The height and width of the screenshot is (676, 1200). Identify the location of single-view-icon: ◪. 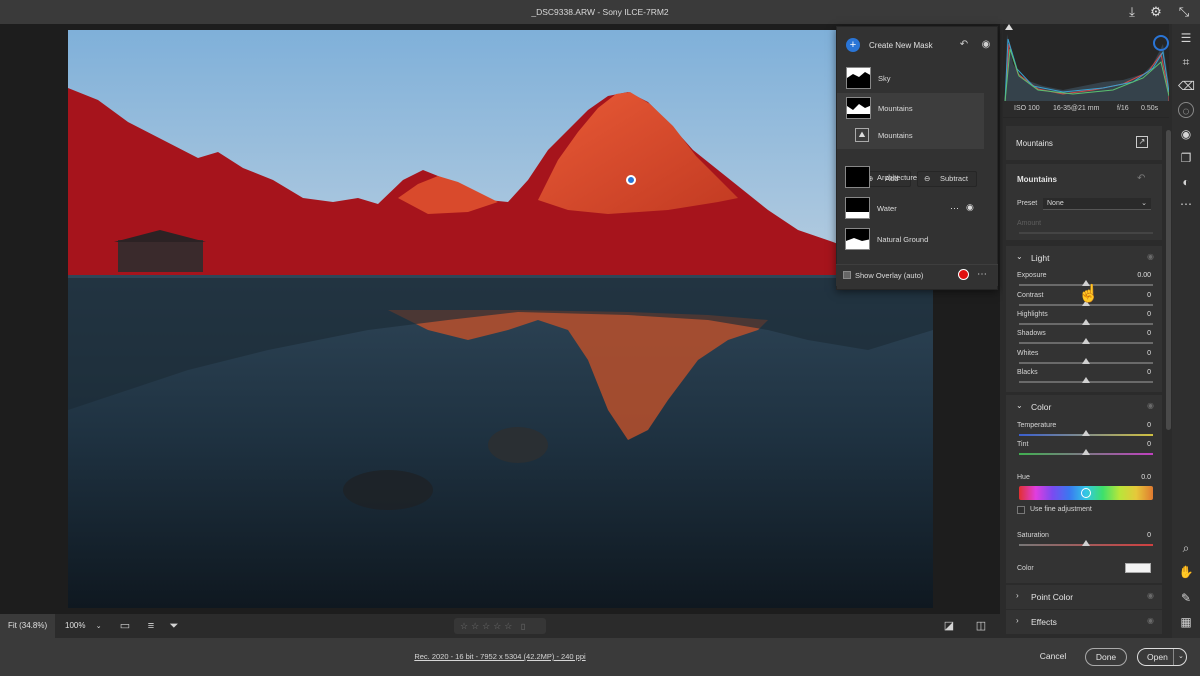
(949, 626).